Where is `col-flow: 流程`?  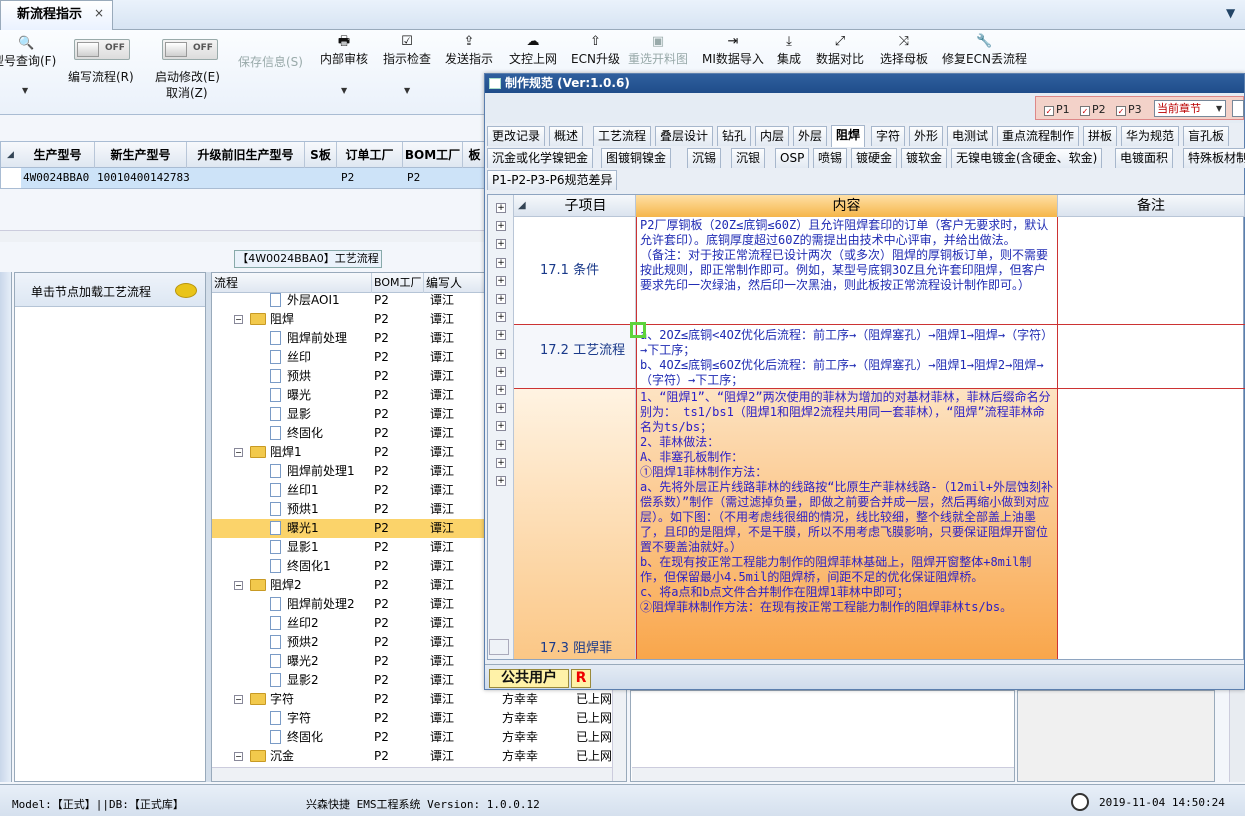
col-flow: 流程 is located at coordinates (292, 283).